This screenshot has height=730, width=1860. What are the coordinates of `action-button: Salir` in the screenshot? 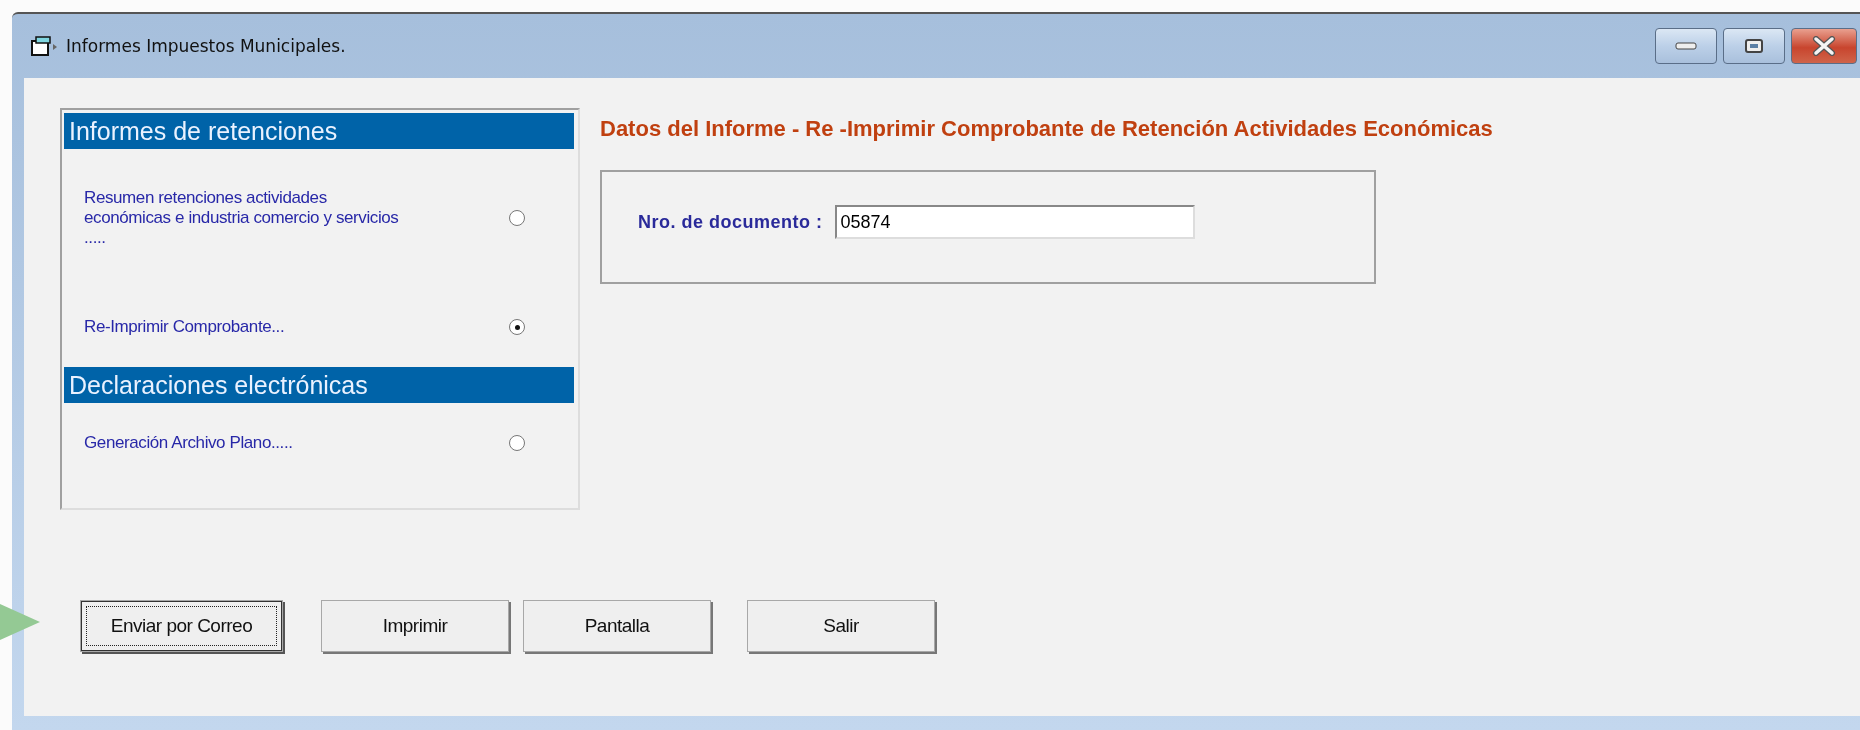 It's located at (841, 626).